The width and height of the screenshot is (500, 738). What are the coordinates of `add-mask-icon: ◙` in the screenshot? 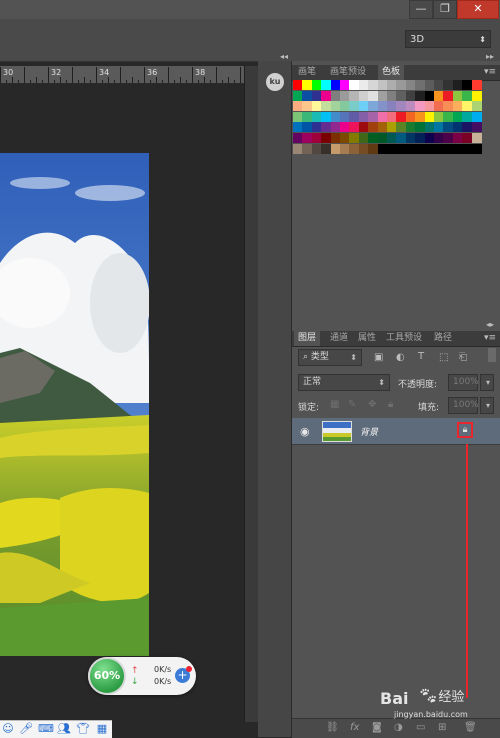 It's located at (377, 727).